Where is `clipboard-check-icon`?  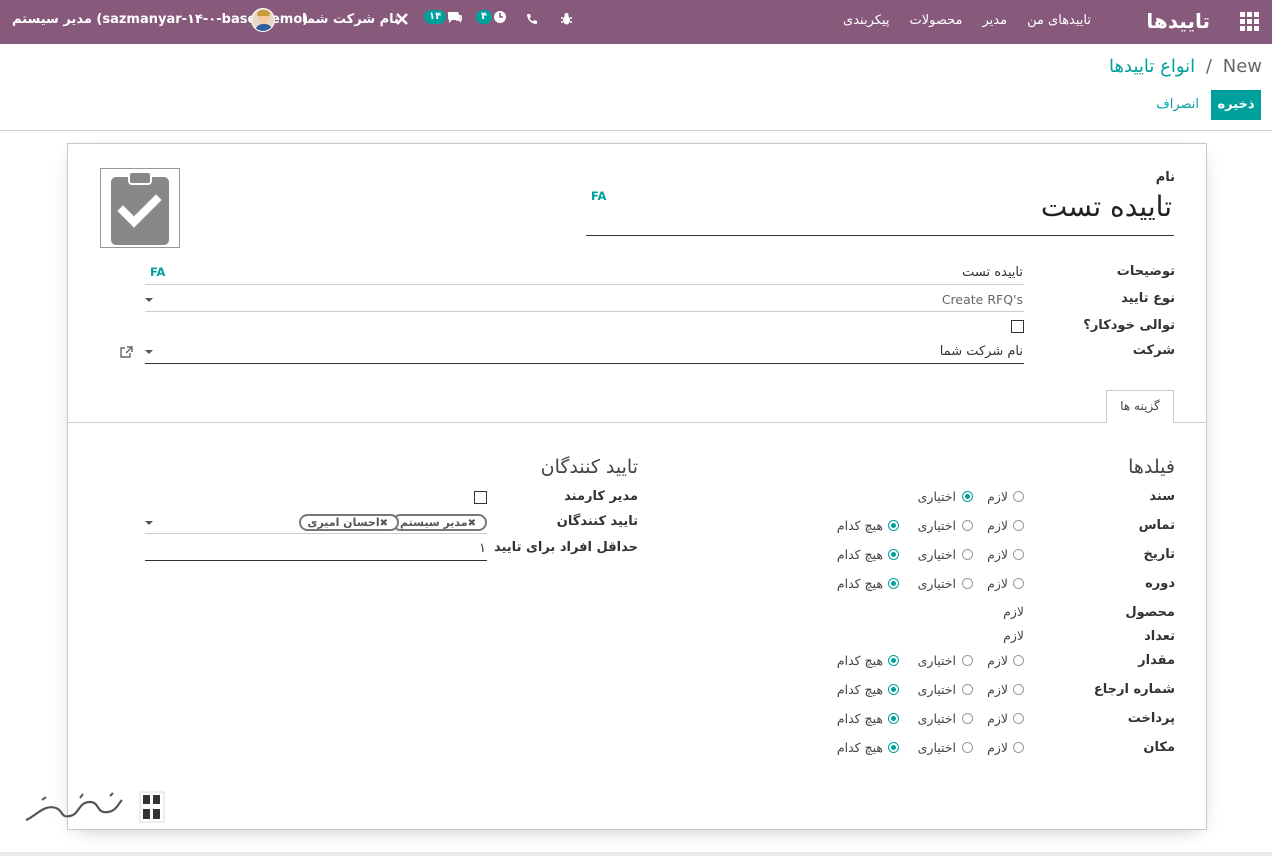
clipboard-check-icon is located at coordinates (140, 208).